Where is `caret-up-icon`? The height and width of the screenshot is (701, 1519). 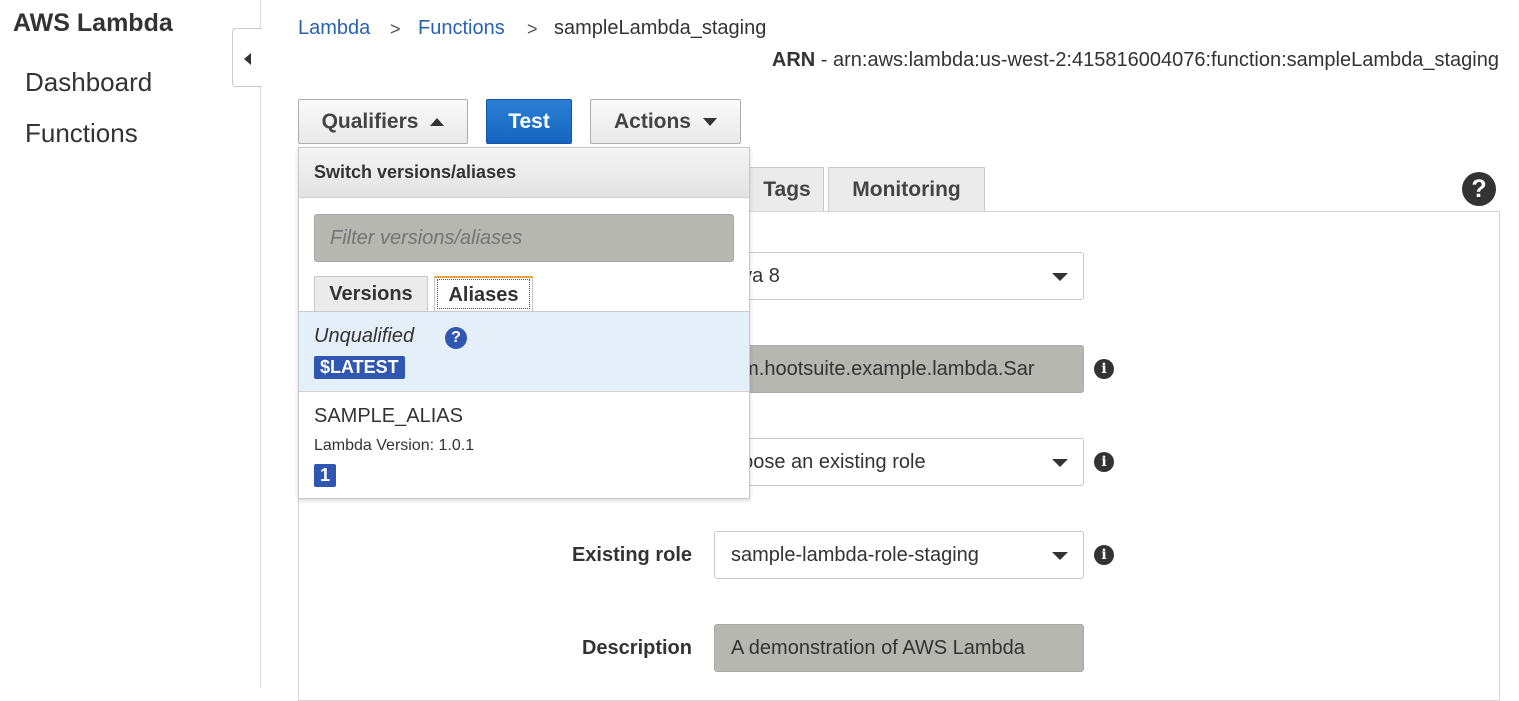
caret-up-icon is located at coordinates (437, 121).